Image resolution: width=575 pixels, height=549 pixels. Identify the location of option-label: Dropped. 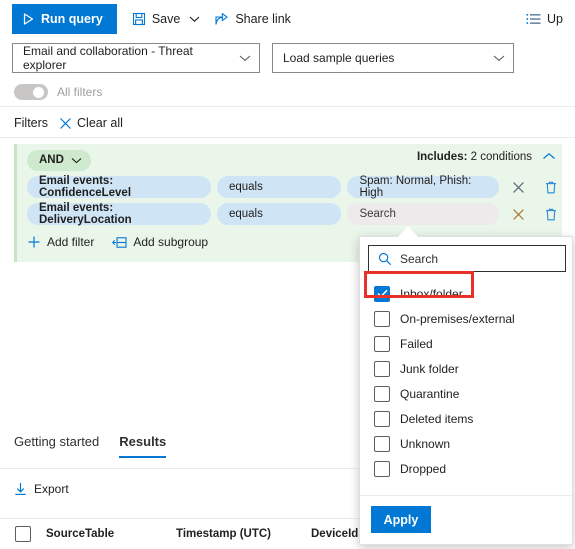
(423, 468).